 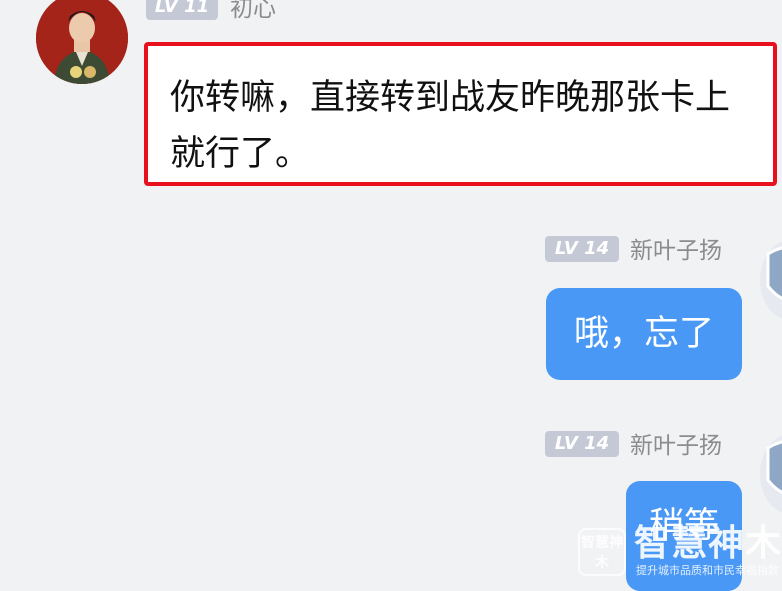 I want to click on watermark-title: 智慧神木, so click(x=708, y=543).